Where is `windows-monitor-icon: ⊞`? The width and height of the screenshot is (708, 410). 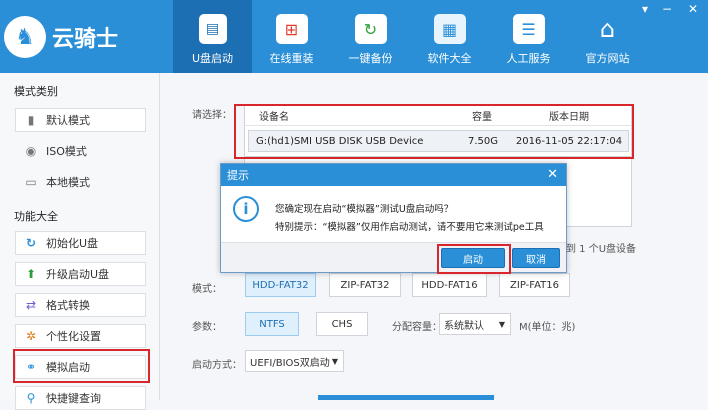 windows-monitor-icon: ⊞ is located at coordinates (291, 29).